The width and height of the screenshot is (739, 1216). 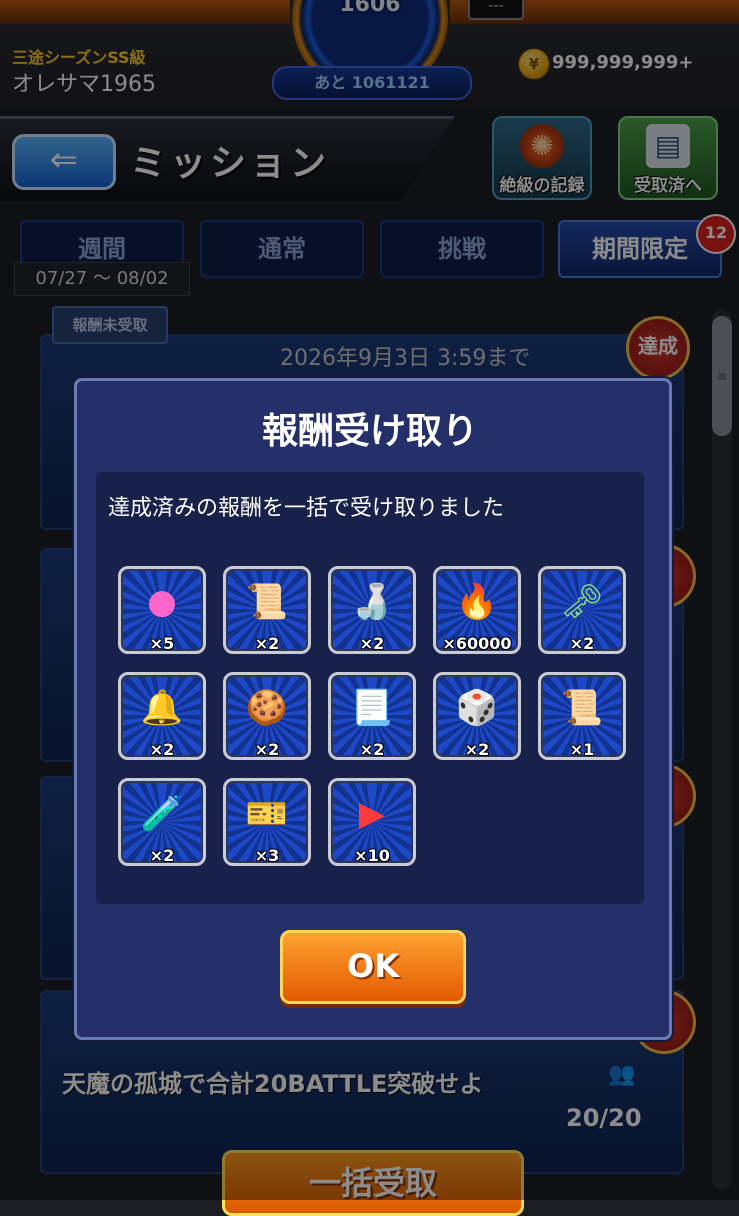 I want to click on reward-item: 🍪 ×2, so click(x=267, y=716).